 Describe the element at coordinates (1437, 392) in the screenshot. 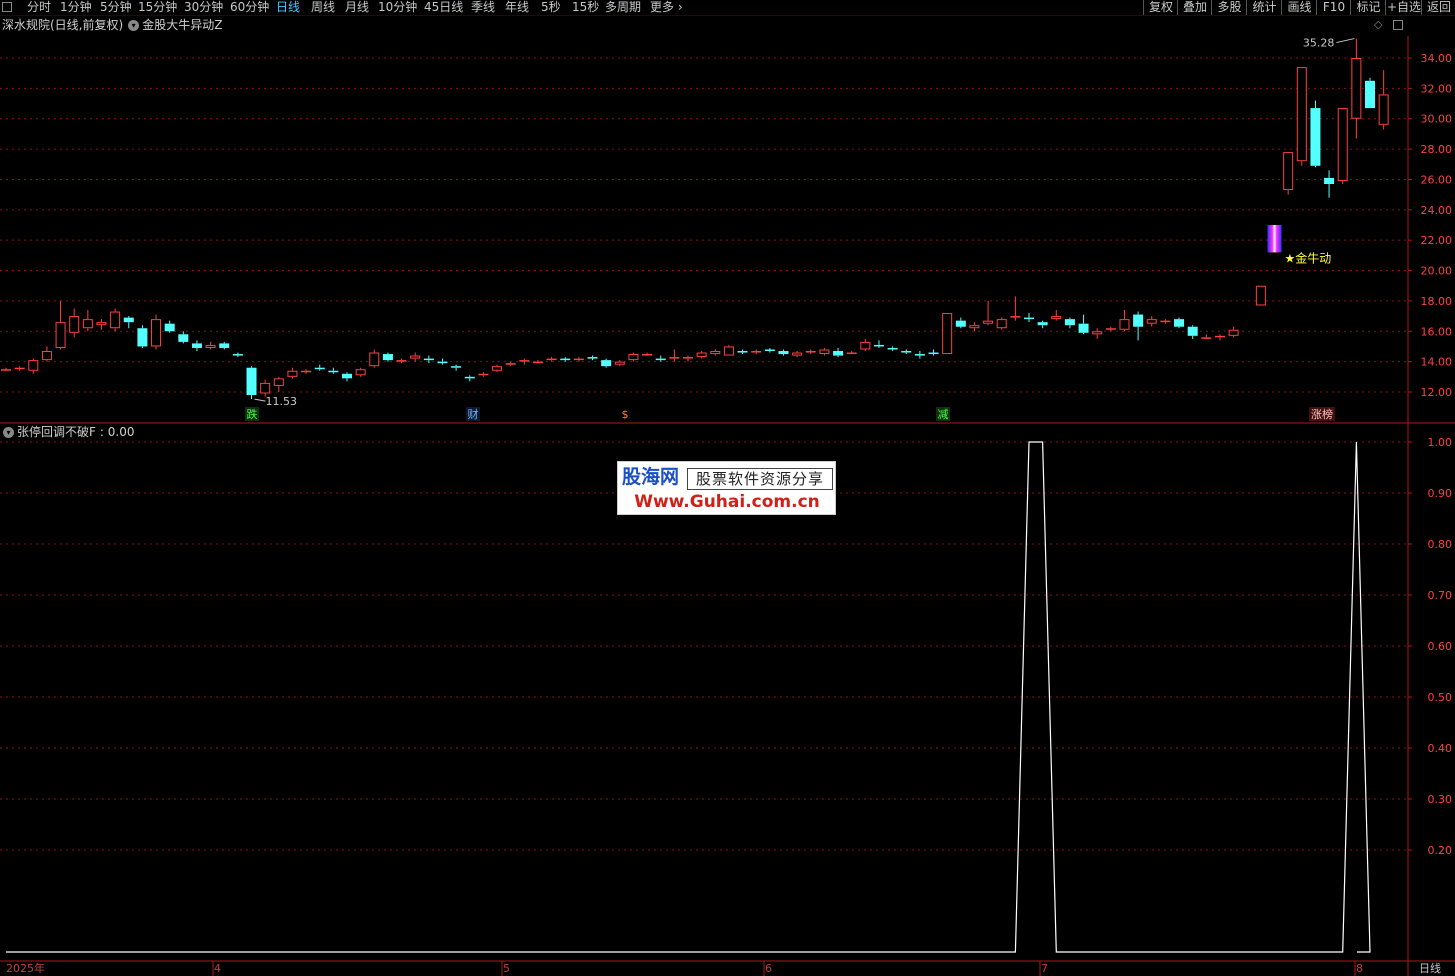

I see `price-tick-label: 12.00` at that location.